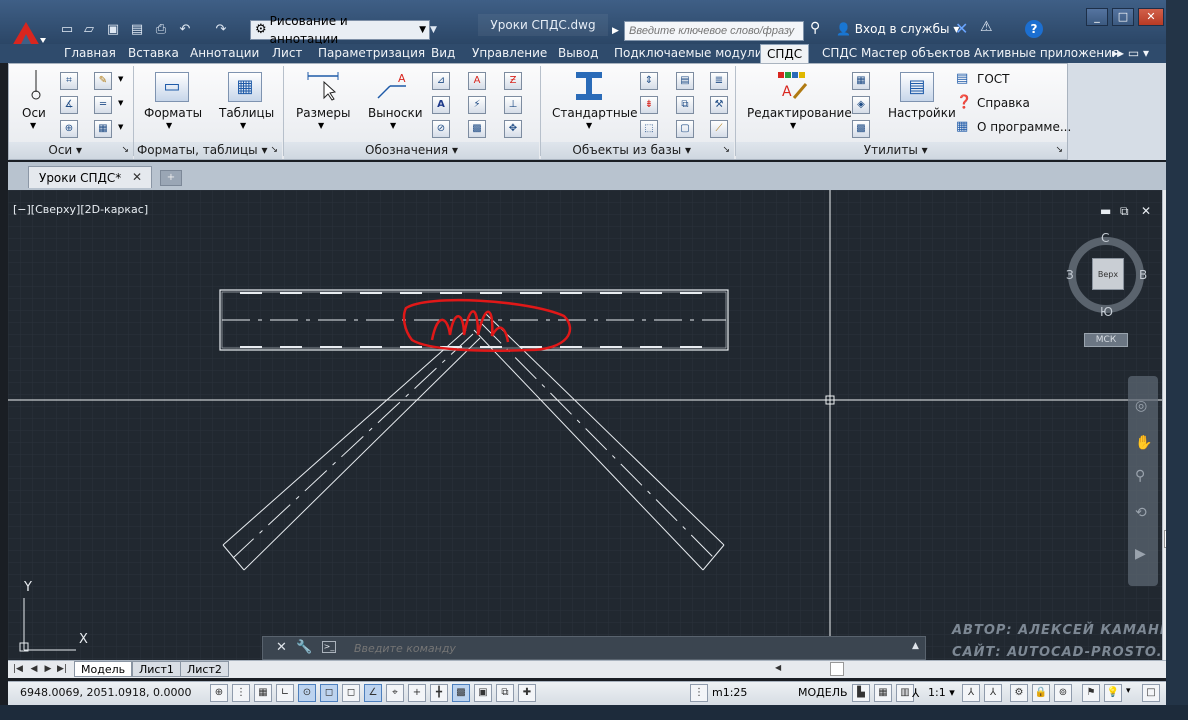  What do you see at coordinates (373, 693) in the screenshot?
I see `otrack-icon: ∠` at bounding box center [373, 693].